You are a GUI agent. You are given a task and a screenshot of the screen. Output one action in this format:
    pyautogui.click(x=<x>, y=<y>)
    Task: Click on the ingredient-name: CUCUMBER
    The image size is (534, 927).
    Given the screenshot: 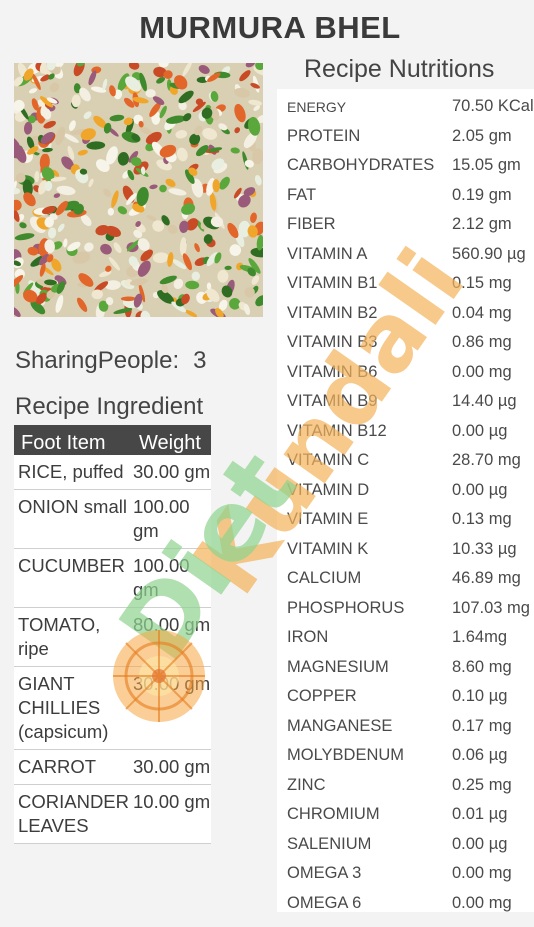 What is the action you would take?
    pyautogui.click(x=71, y=565)
    